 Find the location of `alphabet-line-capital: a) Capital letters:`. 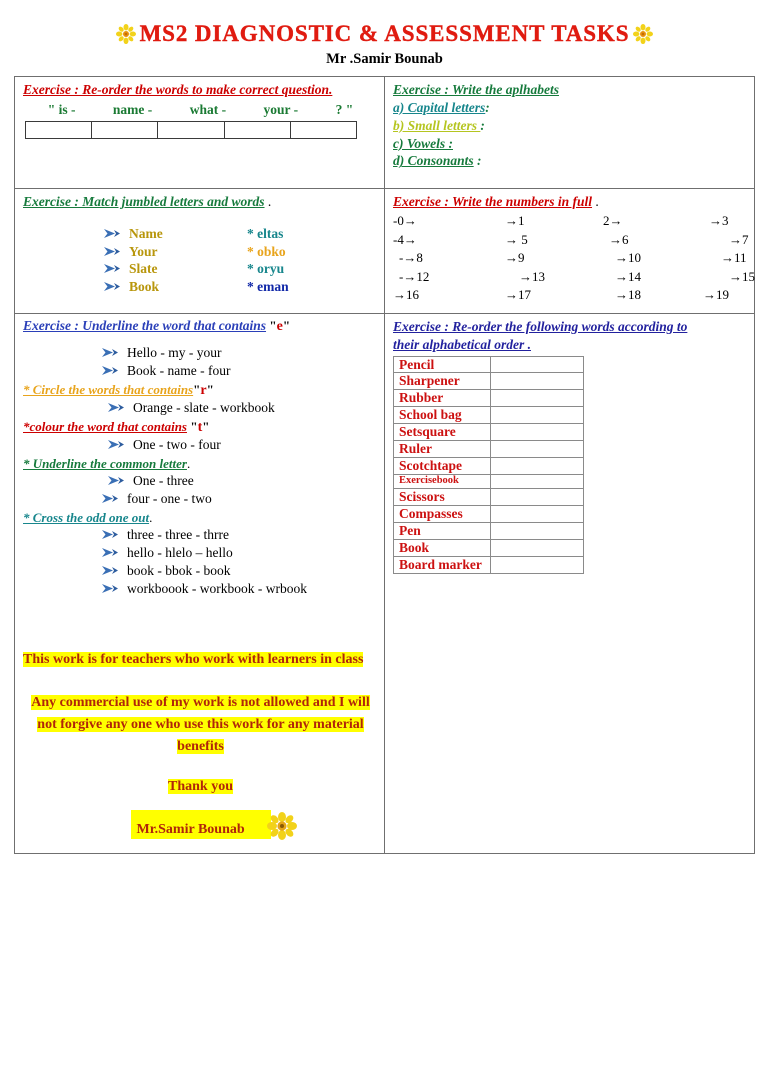

alphabet-line-capital: a) Capital letters: is located at coordinates (570, 108).